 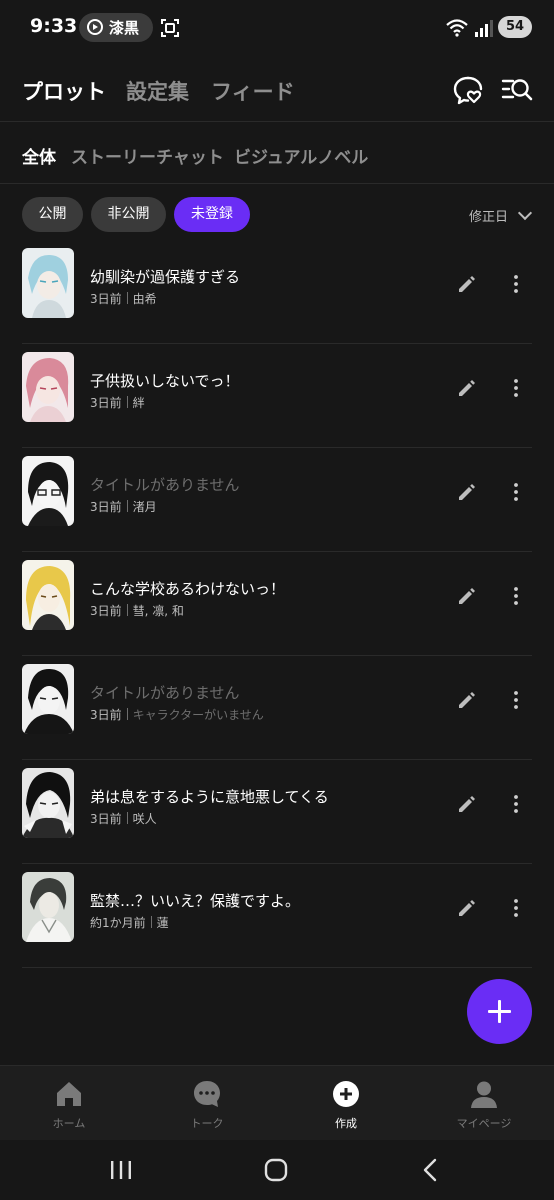 I want to click on sort-label: 修正日, so click(x=488, y=217).